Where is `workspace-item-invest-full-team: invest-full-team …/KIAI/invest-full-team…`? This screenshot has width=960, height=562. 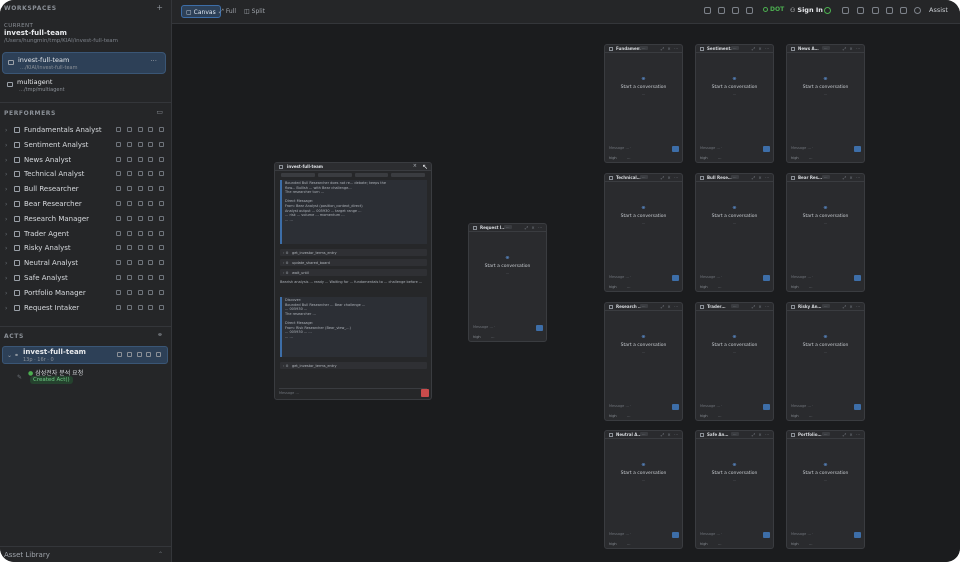 workspace-item-invest-full-team: invest-full-team …/KIAI/invest-full-team… is located at coordinates (84, 63).